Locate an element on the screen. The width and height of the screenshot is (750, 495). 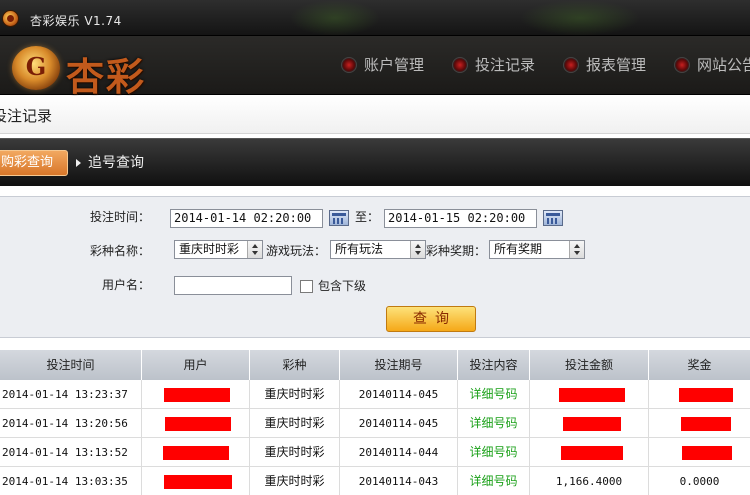
window-titlebar: 杏彩娱乐 V1.74 is located at coordinates (375, 18).